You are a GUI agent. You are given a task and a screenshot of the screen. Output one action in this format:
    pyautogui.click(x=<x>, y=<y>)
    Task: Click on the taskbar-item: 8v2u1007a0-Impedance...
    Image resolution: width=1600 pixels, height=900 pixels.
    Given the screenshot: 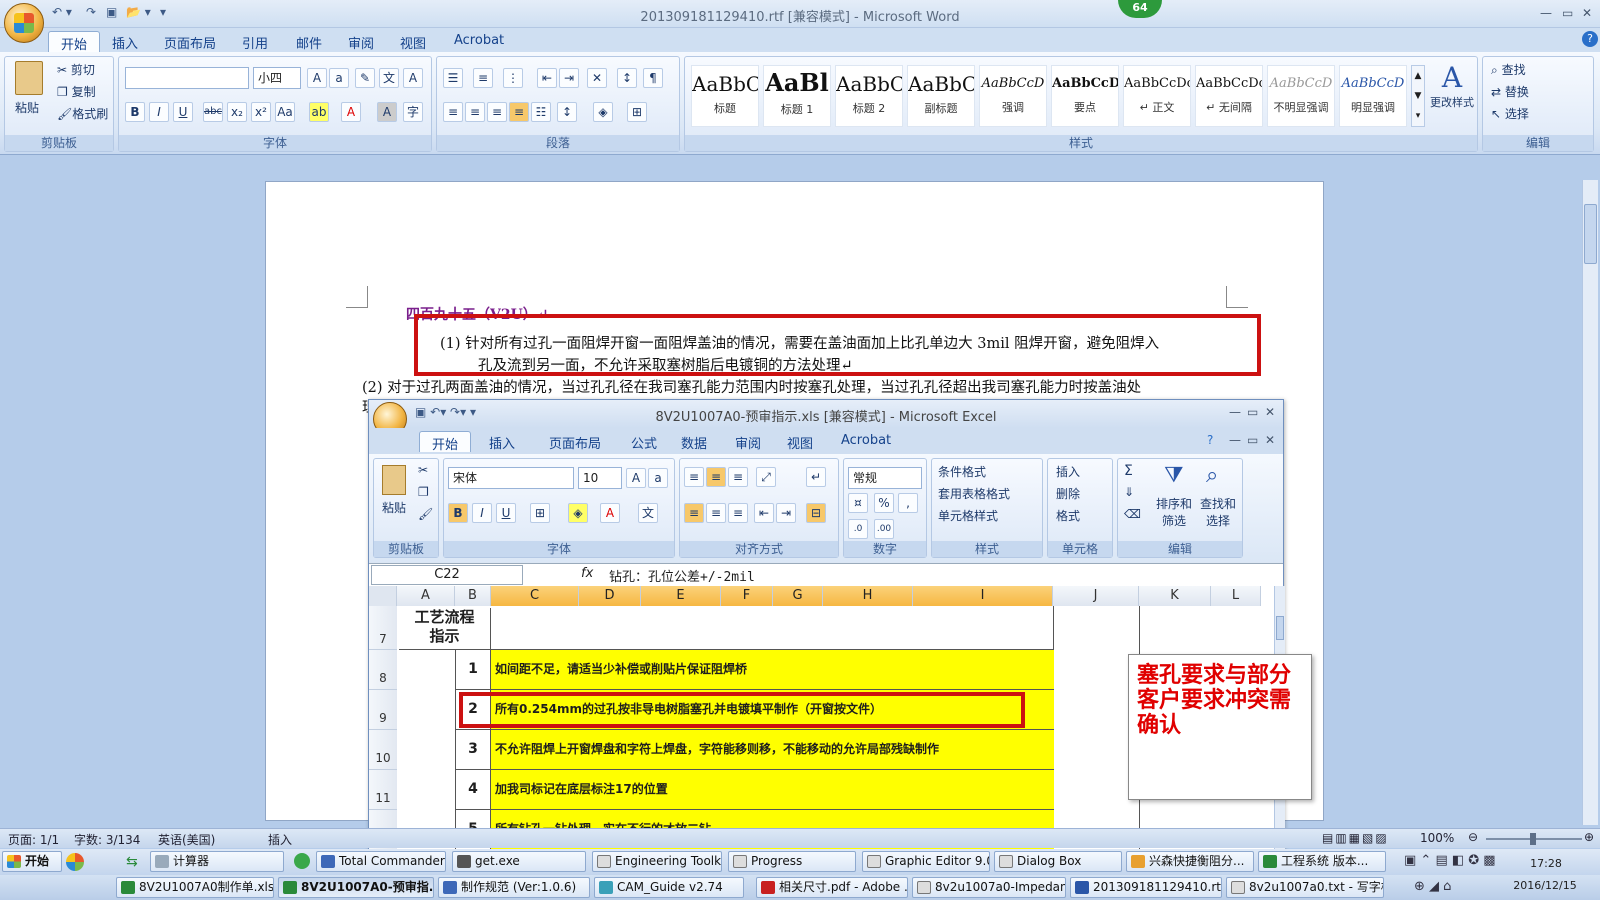 What is the action you would take?
    pyautogui.click(x=989, y=887)
    